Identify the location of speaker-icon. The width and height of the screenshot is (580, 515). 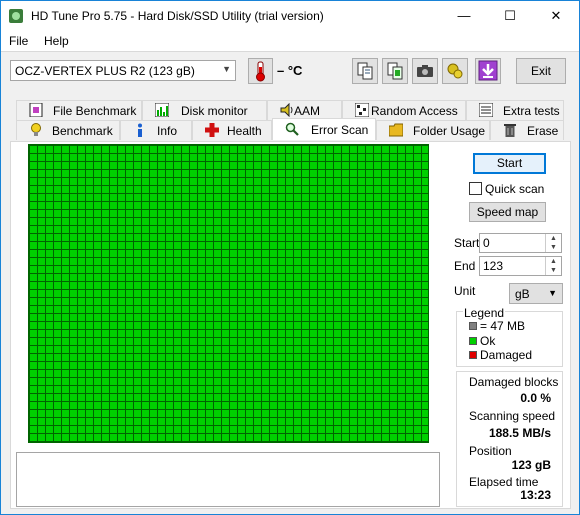
(286, 110).